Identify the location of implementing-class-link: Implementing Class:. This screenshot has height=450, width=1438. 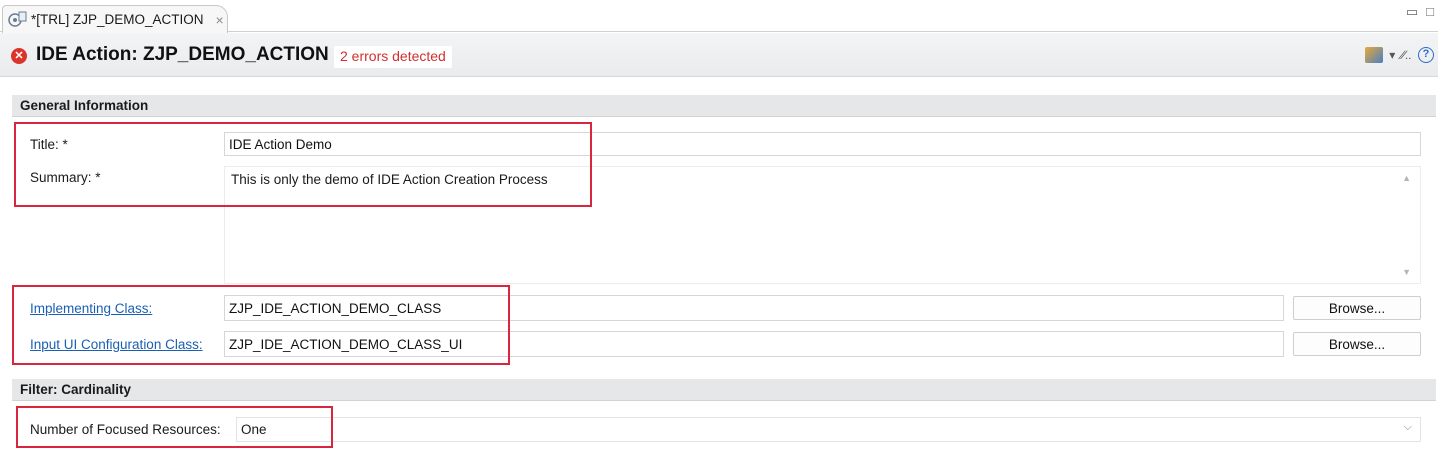
(91, 308).